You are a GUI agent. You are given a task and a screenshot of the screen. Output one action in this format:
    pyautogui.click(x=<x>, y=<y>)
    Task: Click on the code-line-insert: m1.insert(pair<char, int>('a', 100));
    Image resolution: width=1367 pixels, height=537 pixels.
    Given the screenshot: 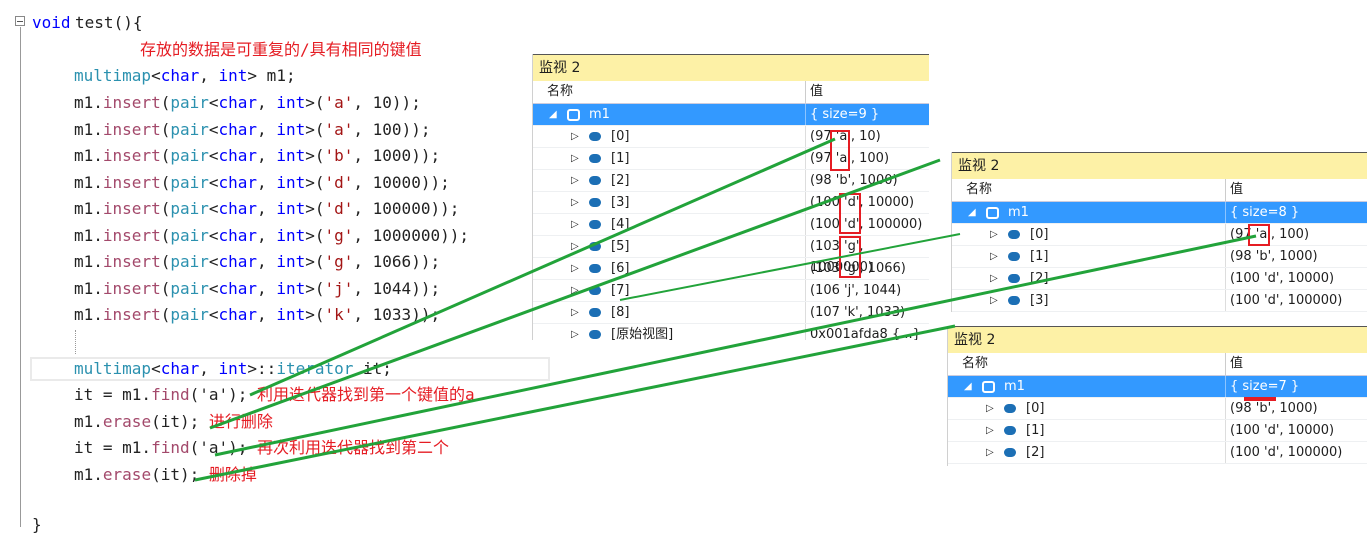 What is the action you would take?
    pyautogui.click(x=252, y=129)
    